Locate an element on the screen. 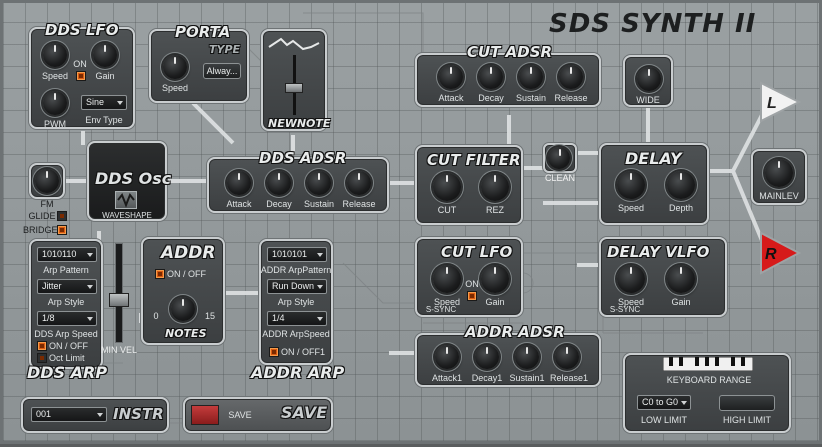  porta-speed-label: Speed is located at coordinates (175, 88).